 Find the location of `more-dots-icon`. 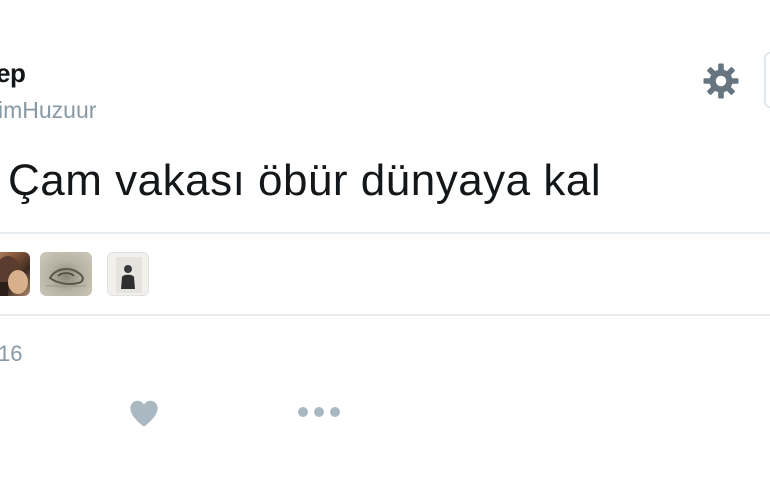

more-dots-icon is located at coordinates (319, 412).